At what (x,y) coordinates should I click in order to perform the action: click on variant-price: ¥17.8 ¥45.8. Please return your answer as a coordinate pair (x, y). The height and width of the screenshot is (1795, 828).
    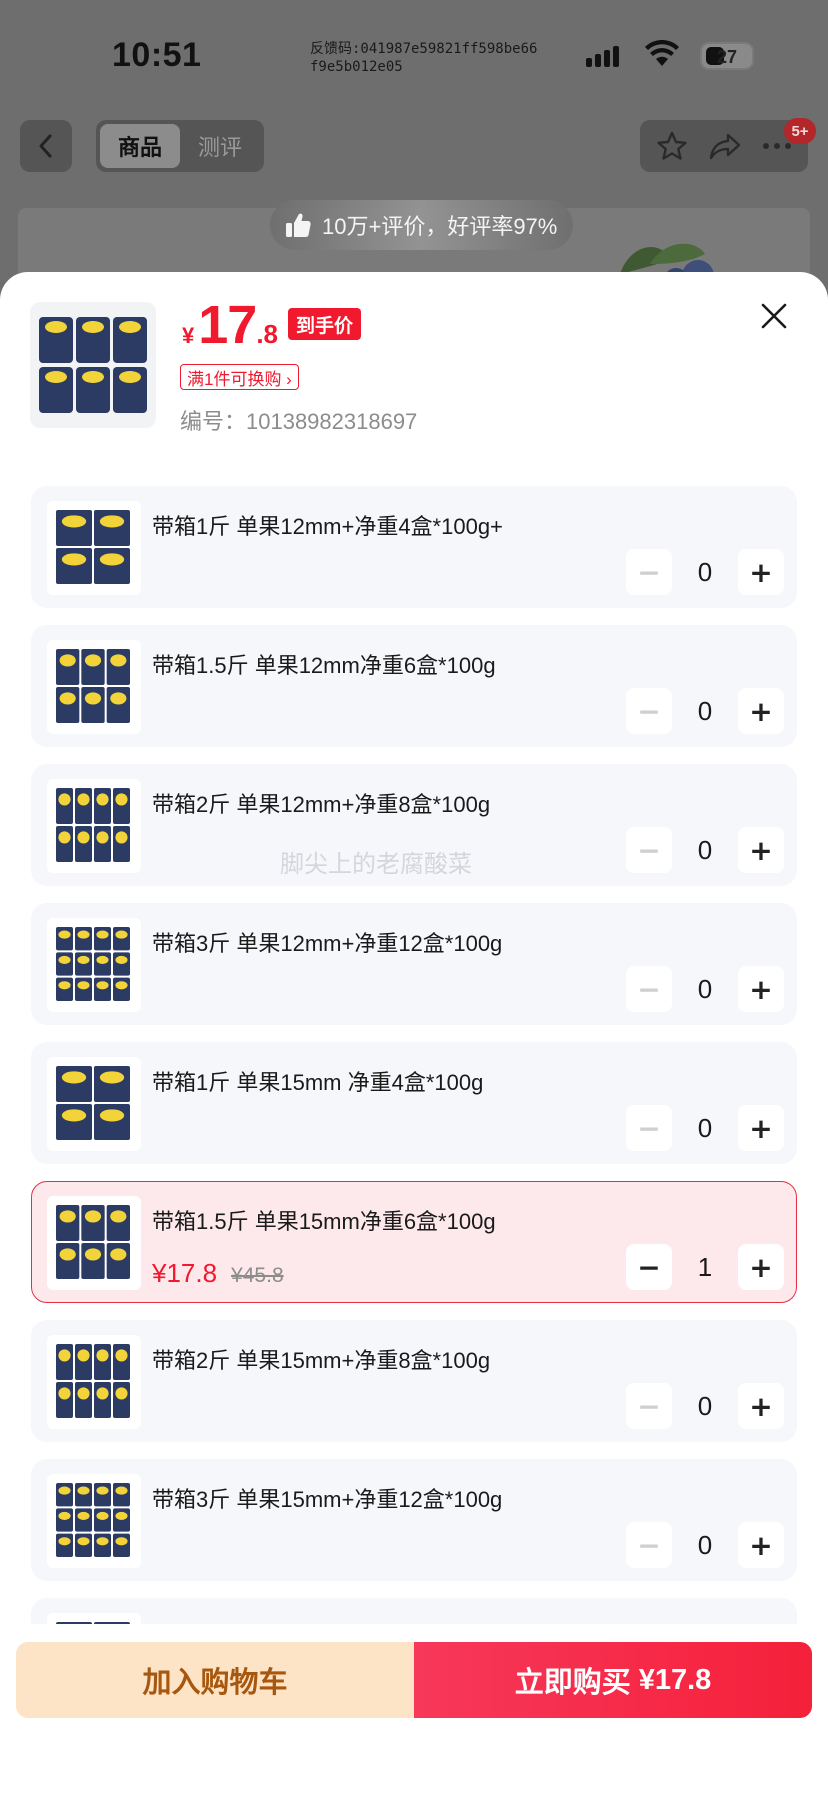
    Looking at the image, I should click on (218, 1273).